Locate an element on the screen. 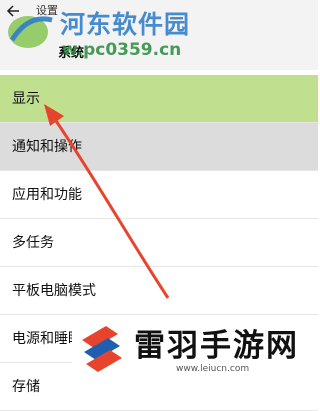 This screenshot has width=320, height=411. watermark-bottom: 雷羽手游网 www.leiucn.com is located at coordinates (195, 351).